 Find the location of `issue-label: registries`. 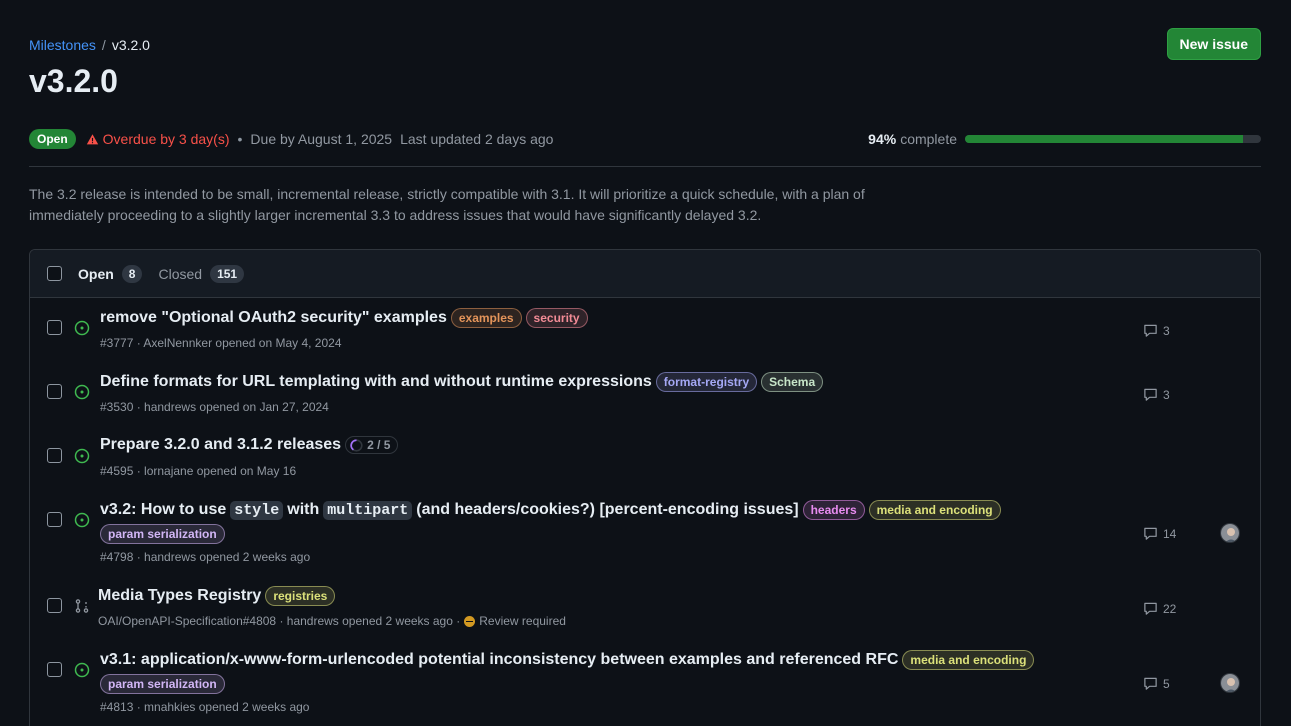

issue-label: registries is located at coordinates (300, 596).